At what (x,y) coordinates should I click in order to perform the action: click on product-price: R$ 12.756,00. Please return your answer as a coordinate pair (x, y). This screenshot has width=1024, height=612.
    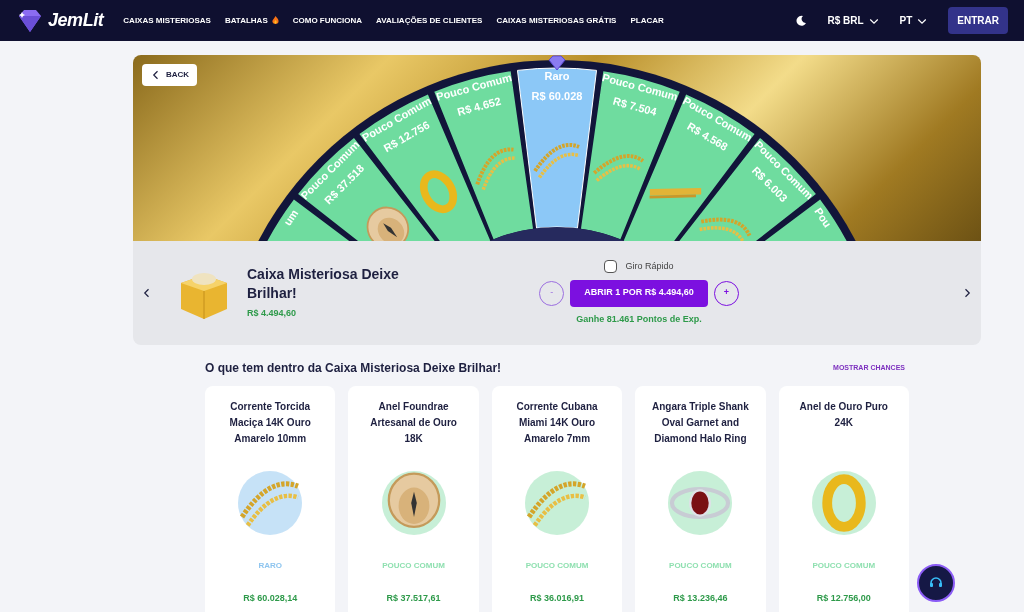
    Looking at the image, I should click on (843, 598).